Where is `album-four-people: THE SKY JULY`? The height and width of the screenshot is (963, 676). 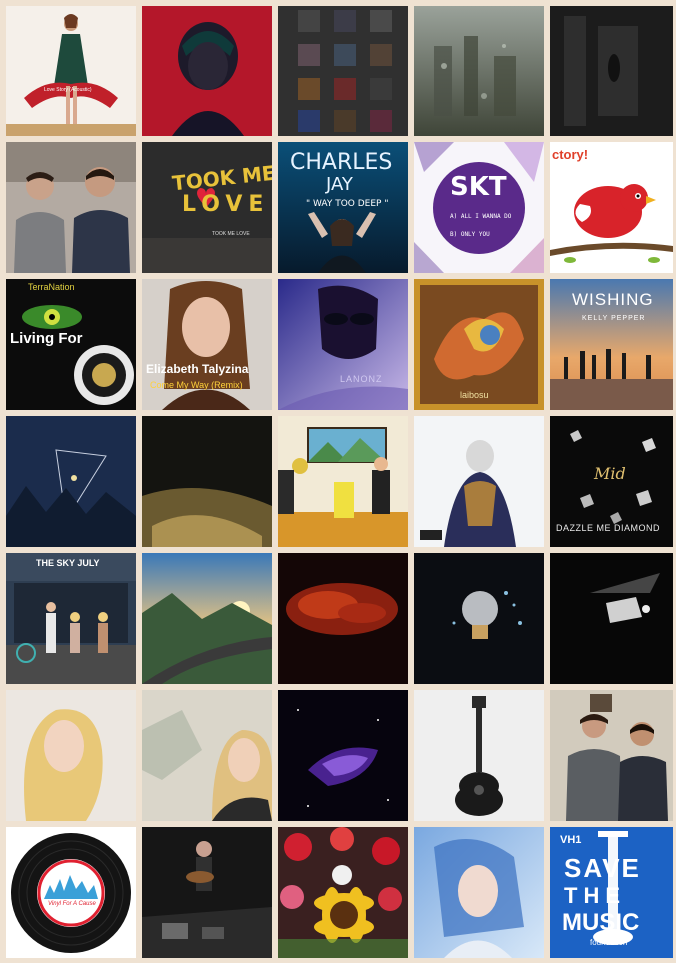 album-four-people: THE SKY JULY is located at coordinates (71, 618).